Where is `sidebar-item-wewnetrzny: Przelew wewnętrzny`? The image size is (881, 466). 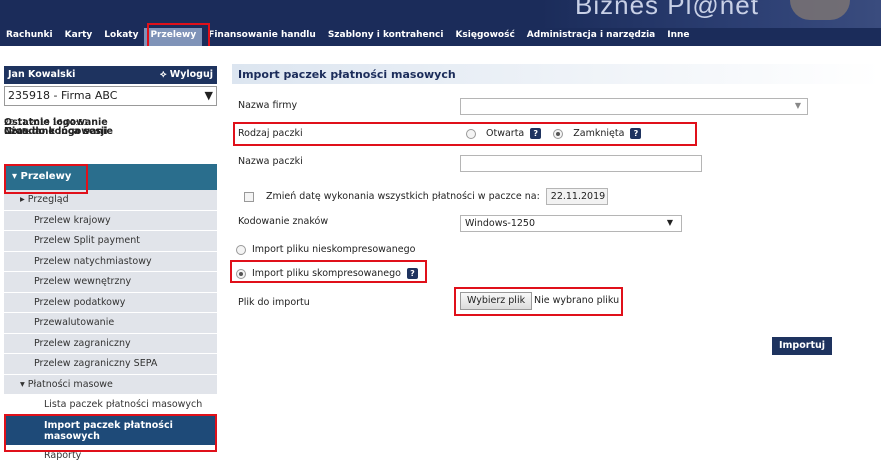 sidebar-item-wewnetrzny: Przelew wewnętrzny is located at coordinates (110, 282).